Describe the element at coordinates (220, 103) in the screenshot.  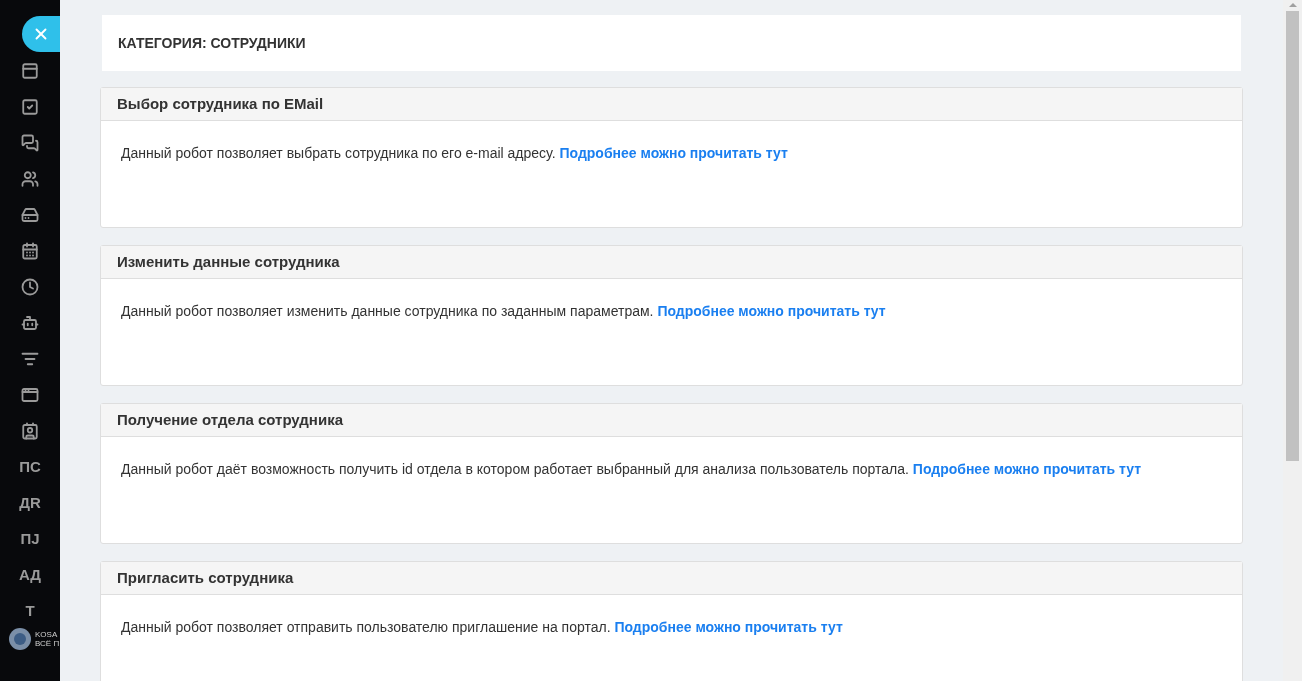
I see `card-title: Выбор сотрудника по EMail` at that location.